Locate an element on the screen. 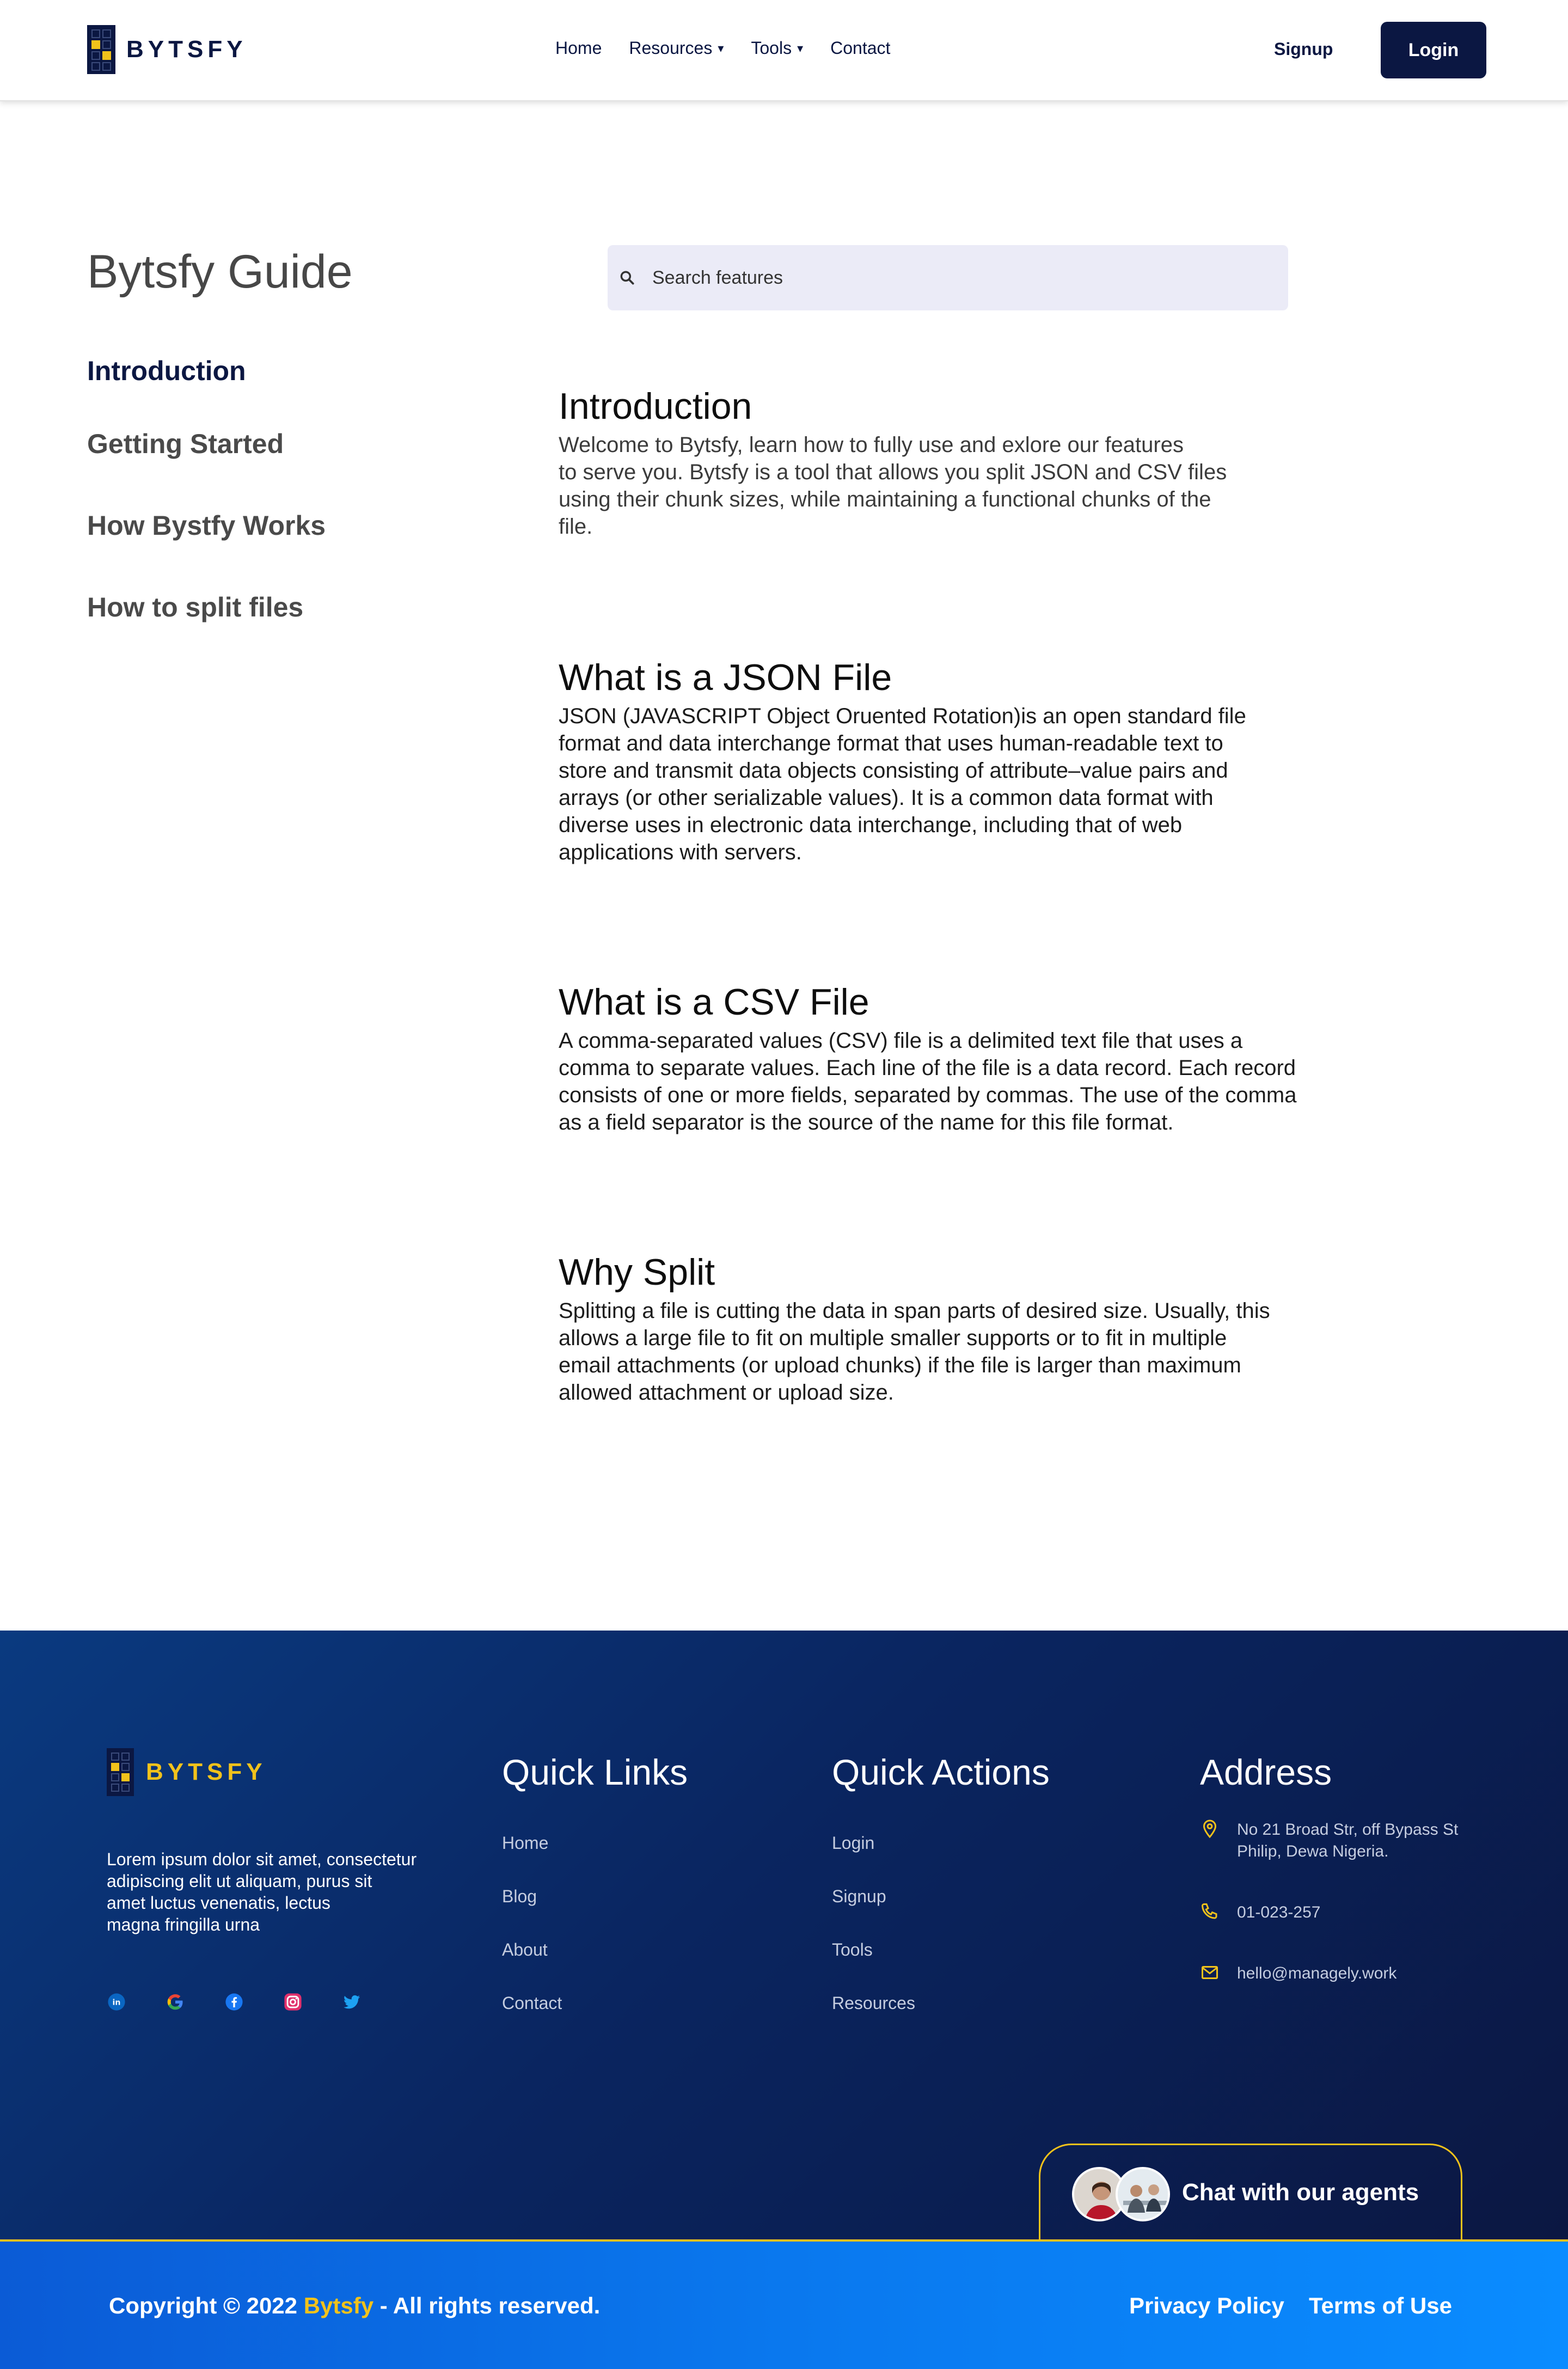  nav-tools: Tools ▾ is located at coordinates (777, 48).